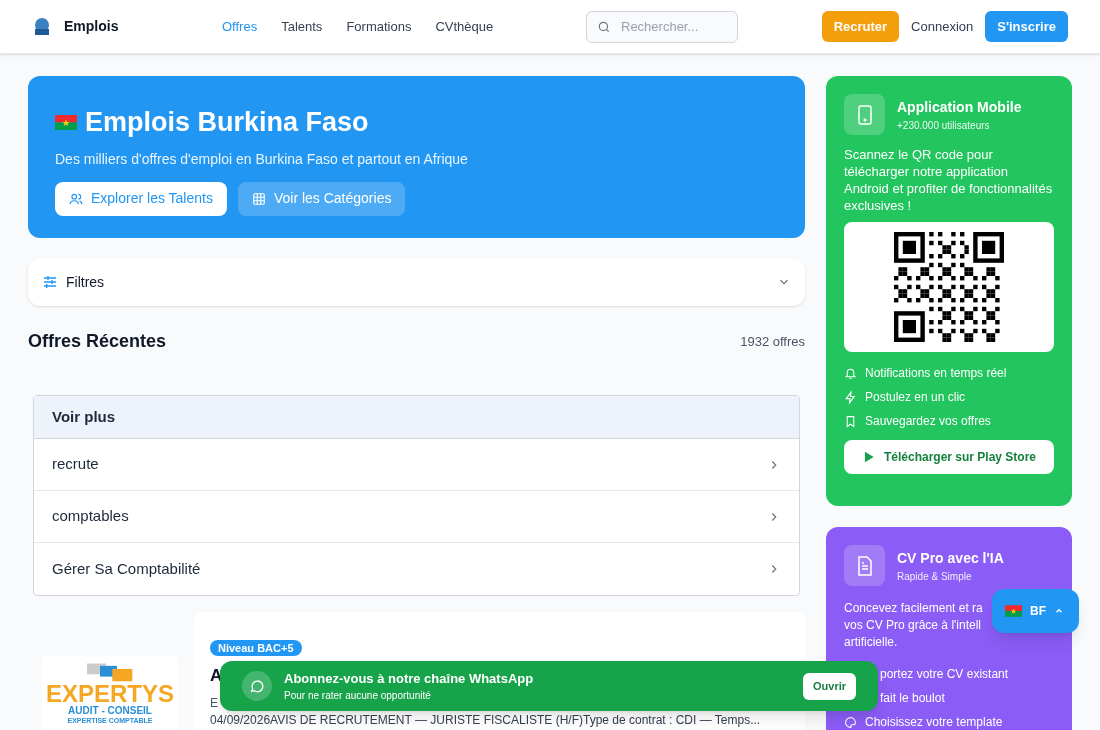 The width and height of the screenshot is (1100, 730). I want to click on hero-subtitle: Des milliers d'offres d'emploi en Burkina Faso et partout en Afrique, so click(262, 159).